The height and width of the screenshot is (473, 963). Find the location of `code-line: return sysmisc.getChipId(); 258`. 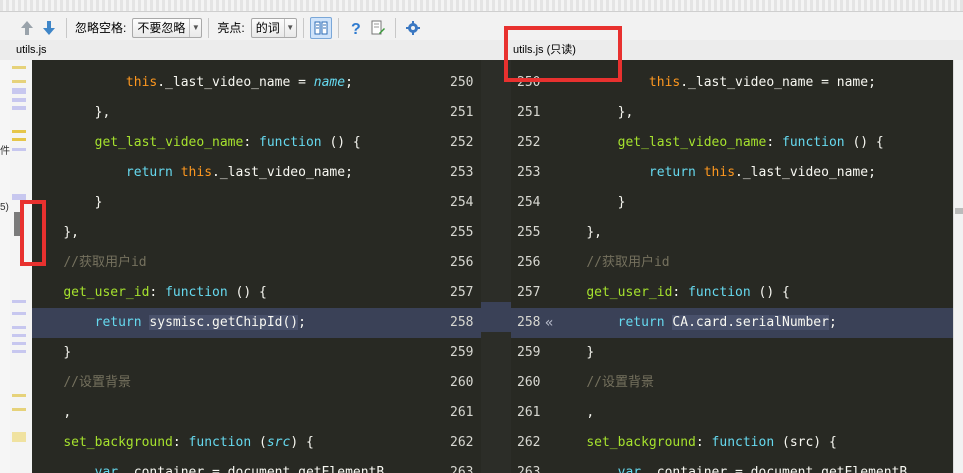

code-line: return sysmisc.getChipId(); 258 is located at coordinates (256, 323).